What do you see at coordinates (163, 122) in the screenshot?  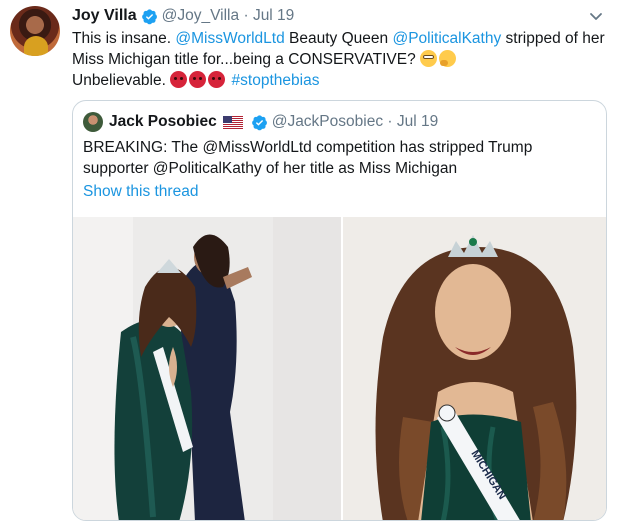 I see `quoted-display-name: Jack Posobiec` at bounding box center [163, 122].